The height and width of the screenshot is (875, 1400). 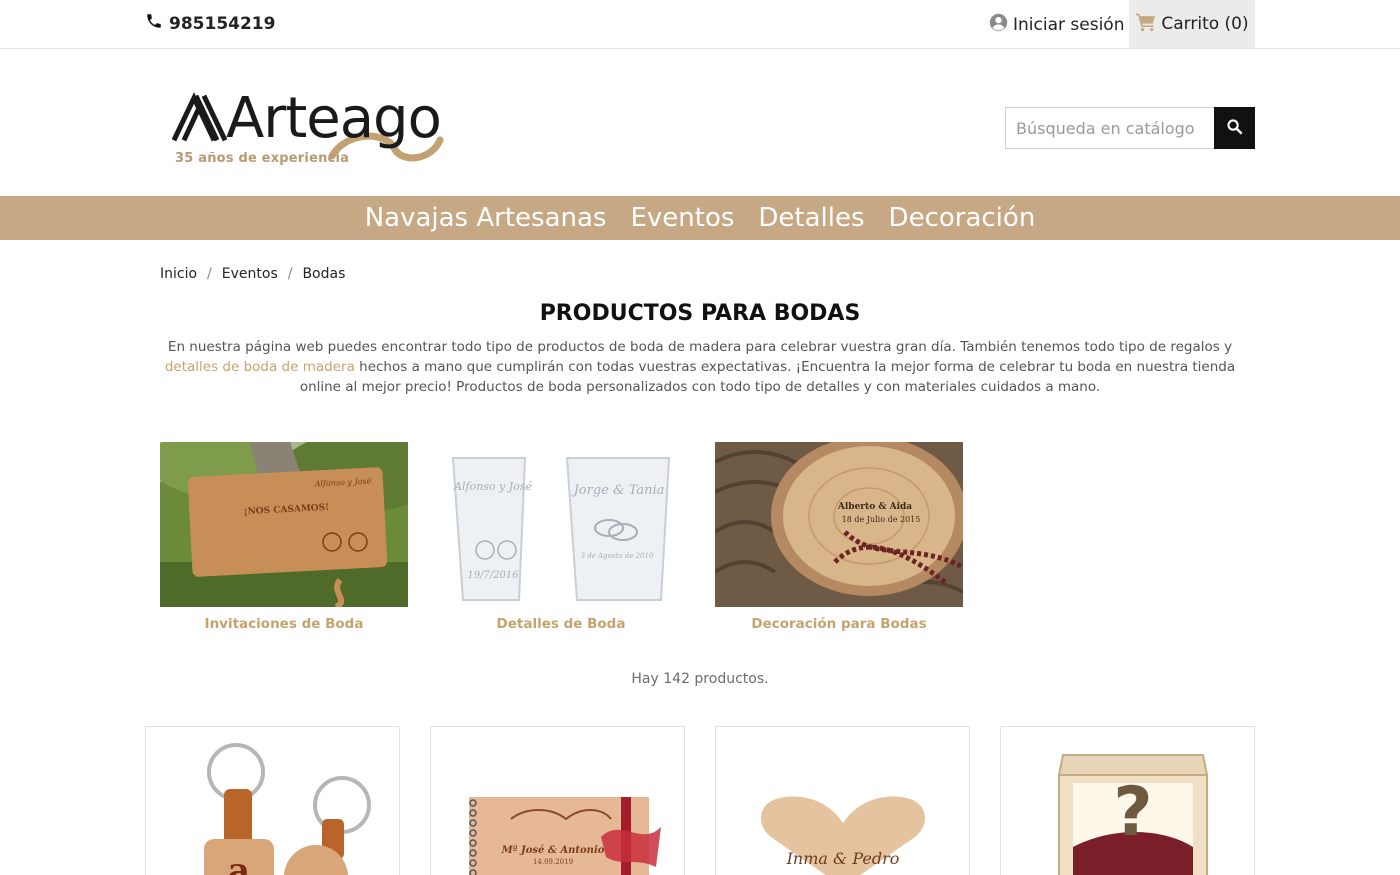 What do you see at coordinates (700, 679) in the screenshot?
I see `product-count: Hay 142 productos.` at bounding box center [700, 679].